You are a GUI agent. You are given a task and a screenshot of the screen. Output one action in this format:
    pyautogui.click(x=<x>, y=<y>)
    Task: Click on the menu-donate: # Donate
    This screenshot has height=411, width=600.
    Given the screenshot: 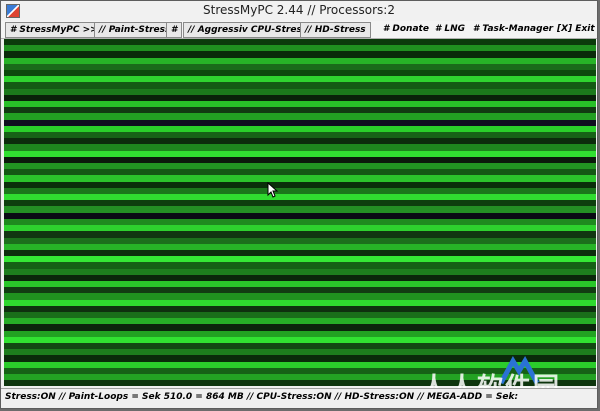 What is the action you would take?
    pyautogui.click(x=406, y=30)
    